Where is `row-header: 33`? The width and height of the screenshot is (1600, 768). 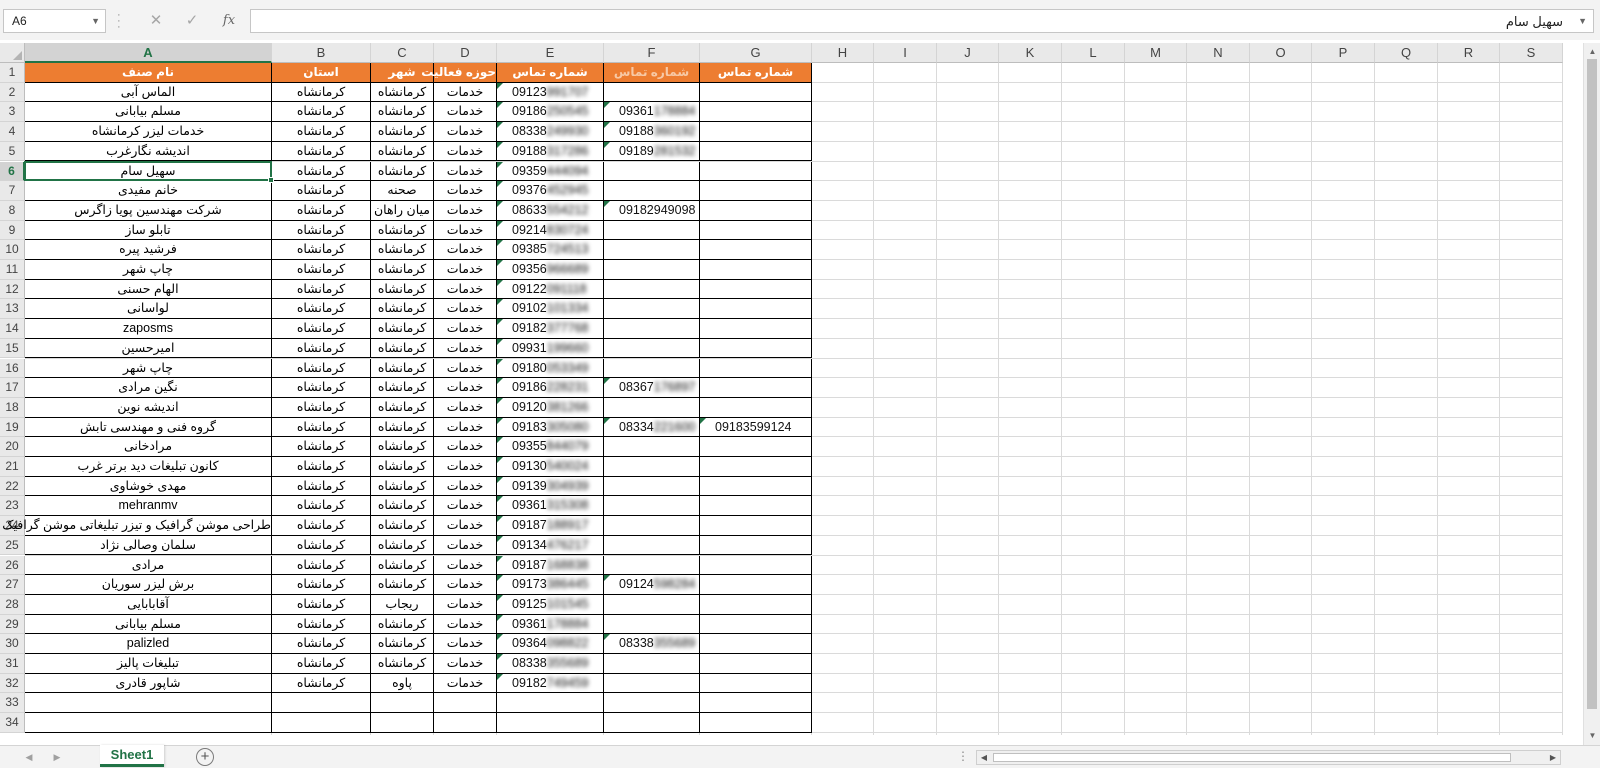
row-header: 33 is located at coordinates (12, 703).